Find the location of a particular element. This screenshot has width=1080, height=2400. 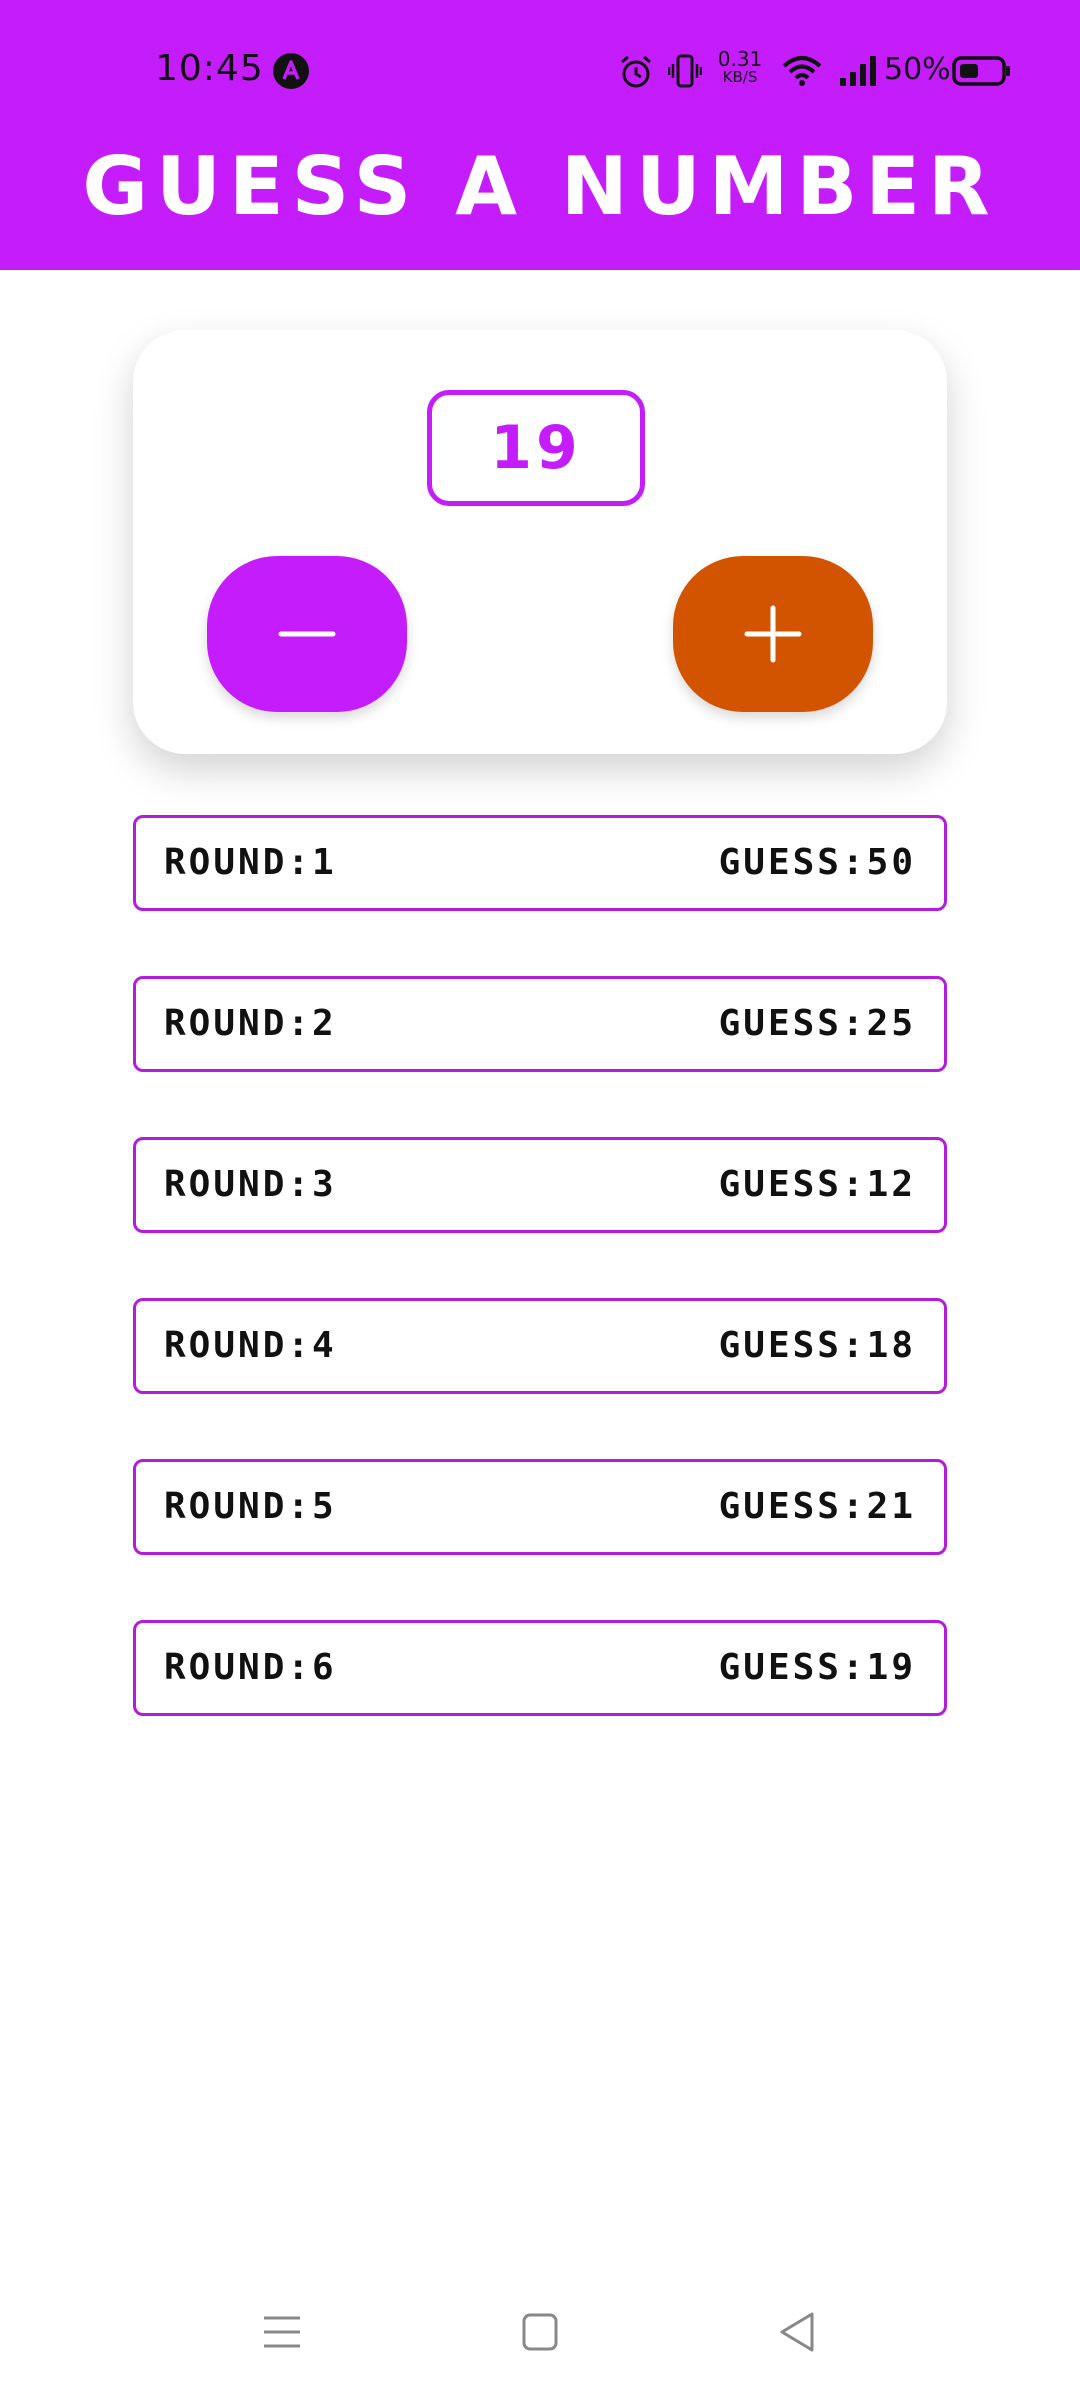

guess-value: GUESS:25 is located at coordinates (817, 1023).